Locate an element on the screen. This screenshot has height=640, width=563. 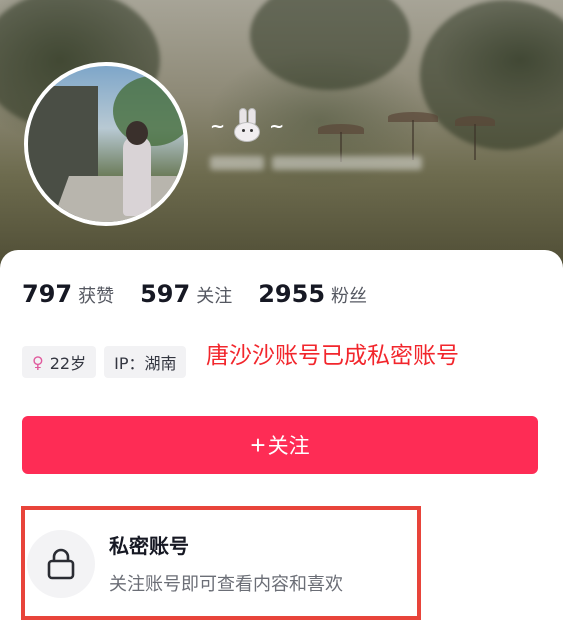
follow-button: + 关注 is located at coordinates (280, 445).